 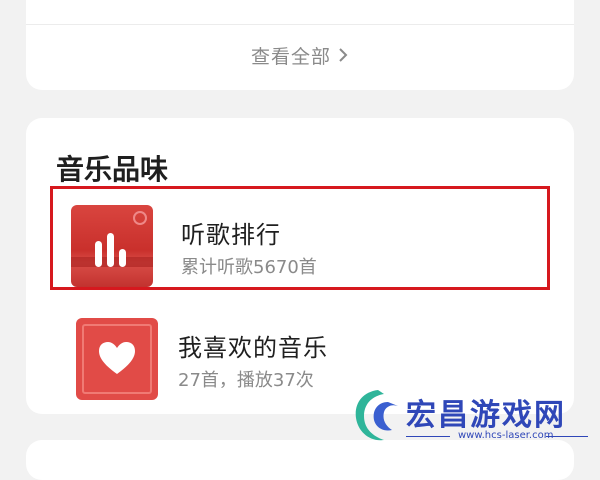 What do you see at coordinates (246, 380) in the screenshot?
I see `item-subtitle: 27首，播放37次` at bounding box center [246, 380].